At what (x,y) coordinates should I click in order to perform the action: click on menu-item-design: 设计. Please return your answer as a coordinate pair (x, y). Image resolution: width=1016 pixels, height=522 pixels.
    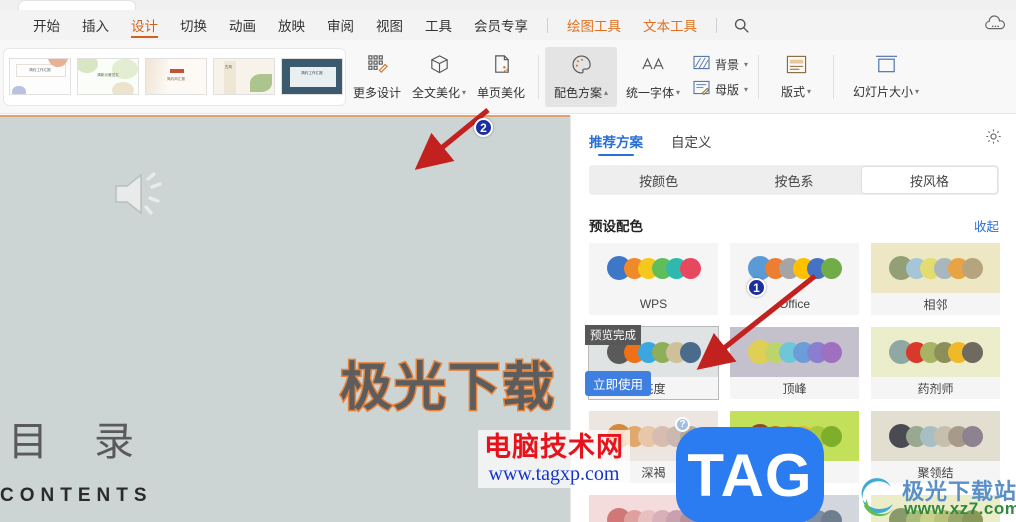
    Looking at the image, I should click on (144, 25).